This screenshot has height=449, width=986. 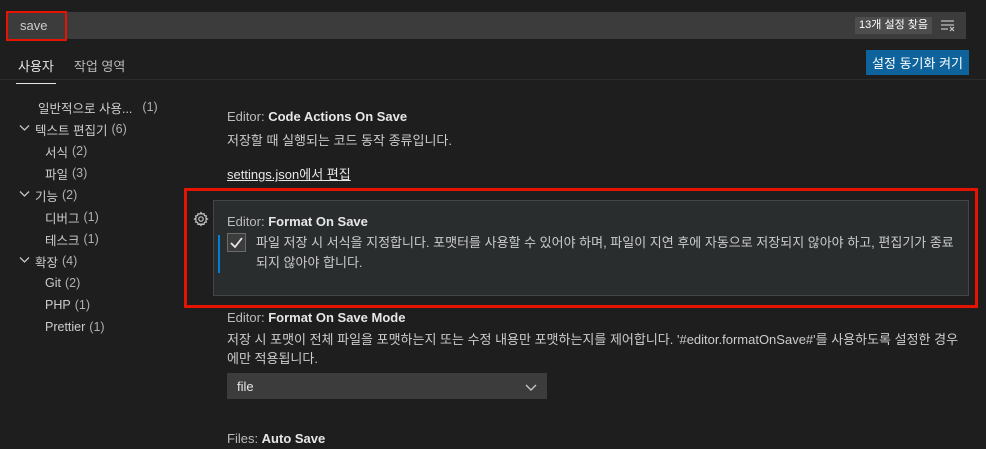 I want to click on settings-sync-button: 설정 동기화 켜기, so click(x=917, y=62).